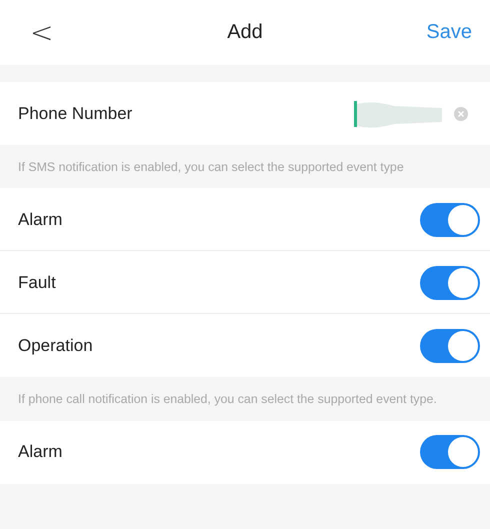 The width and height of the screenshot is (490, 529). Describe the element at coordinates (227, 399) in the screenshot. I see `hint-text: If phone call notification is enabled, you can select the supported event type.` at that location.